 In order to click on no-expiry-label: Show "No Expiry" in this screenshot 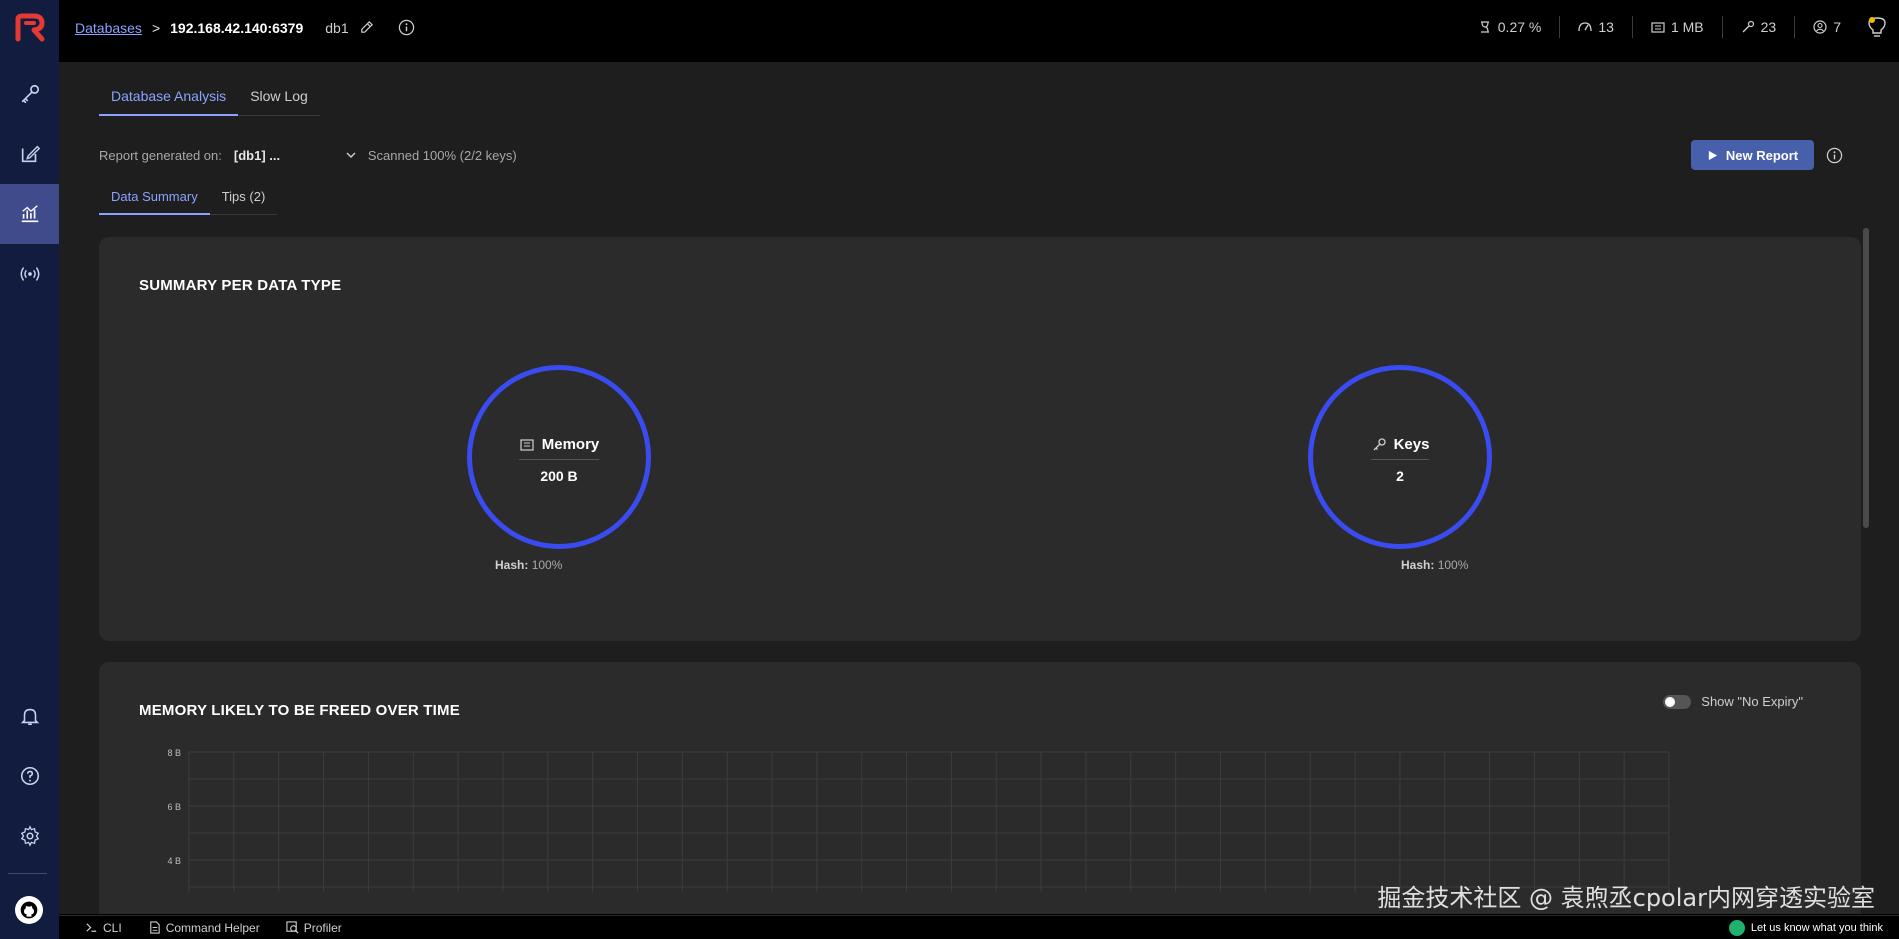, I will do `click(1752, 701)`.